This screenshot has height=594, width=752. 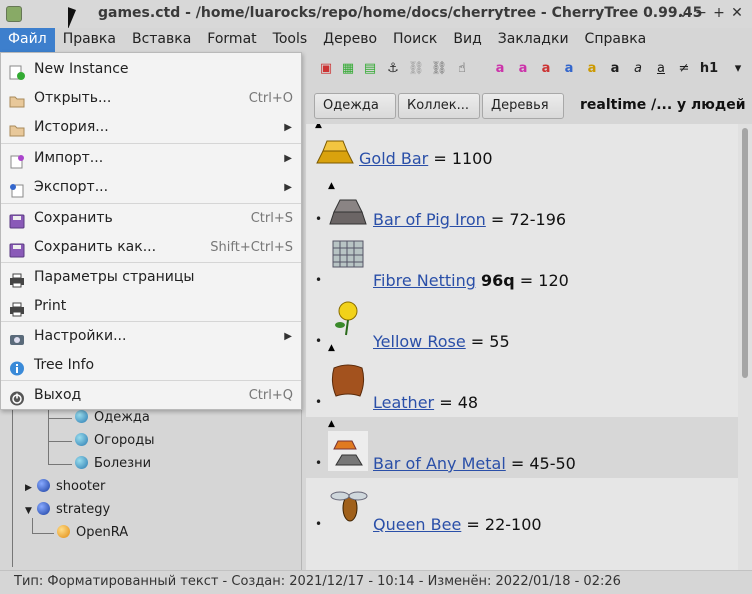 What do you see at coordinates (151, 127) in the screenshot?
I see `menu-item-history: История... ▶` at bounding box center [151, 127].